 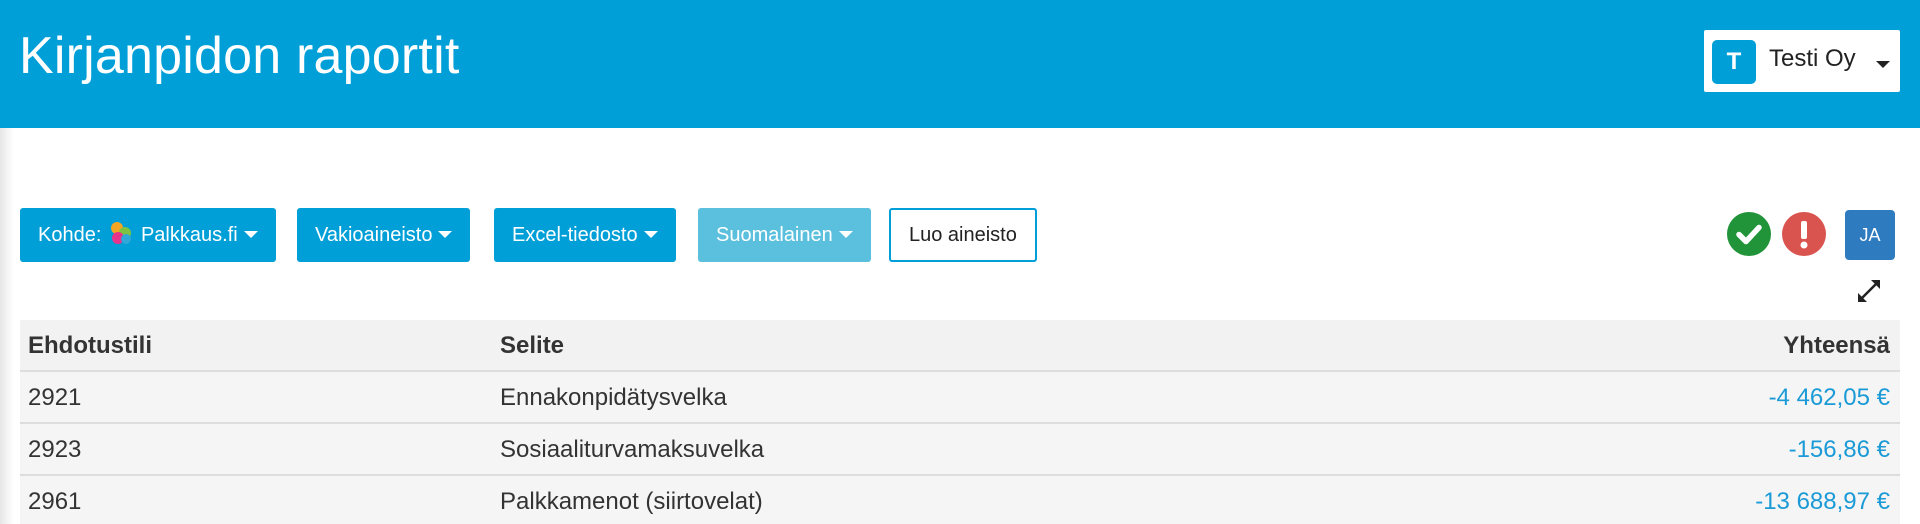 I want to click on total-cell: -4 462,05 €, so click(x=1829, y=398).